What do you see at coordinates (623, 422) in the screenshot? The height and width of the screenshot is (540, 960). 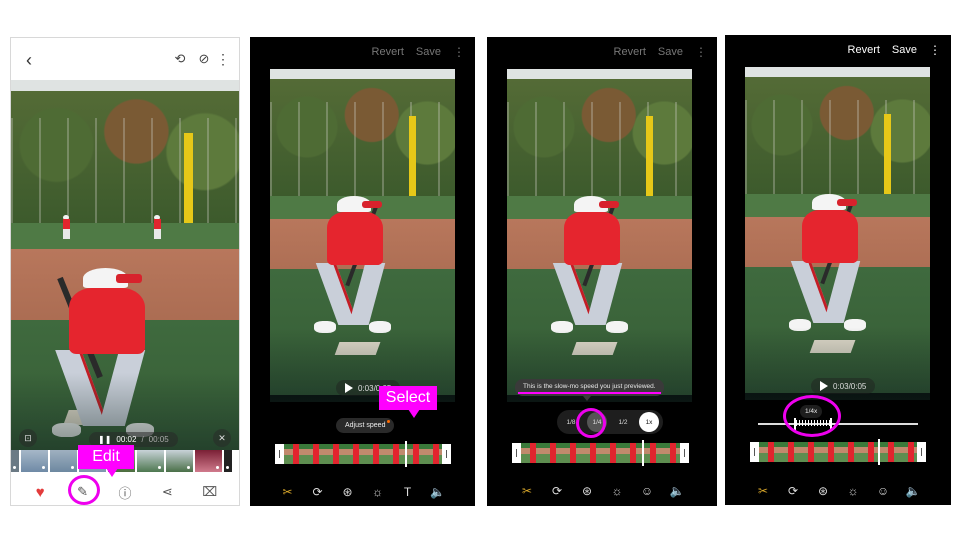 I see `speed-option-1-2: 1/2` at bounding box center [623, 422].